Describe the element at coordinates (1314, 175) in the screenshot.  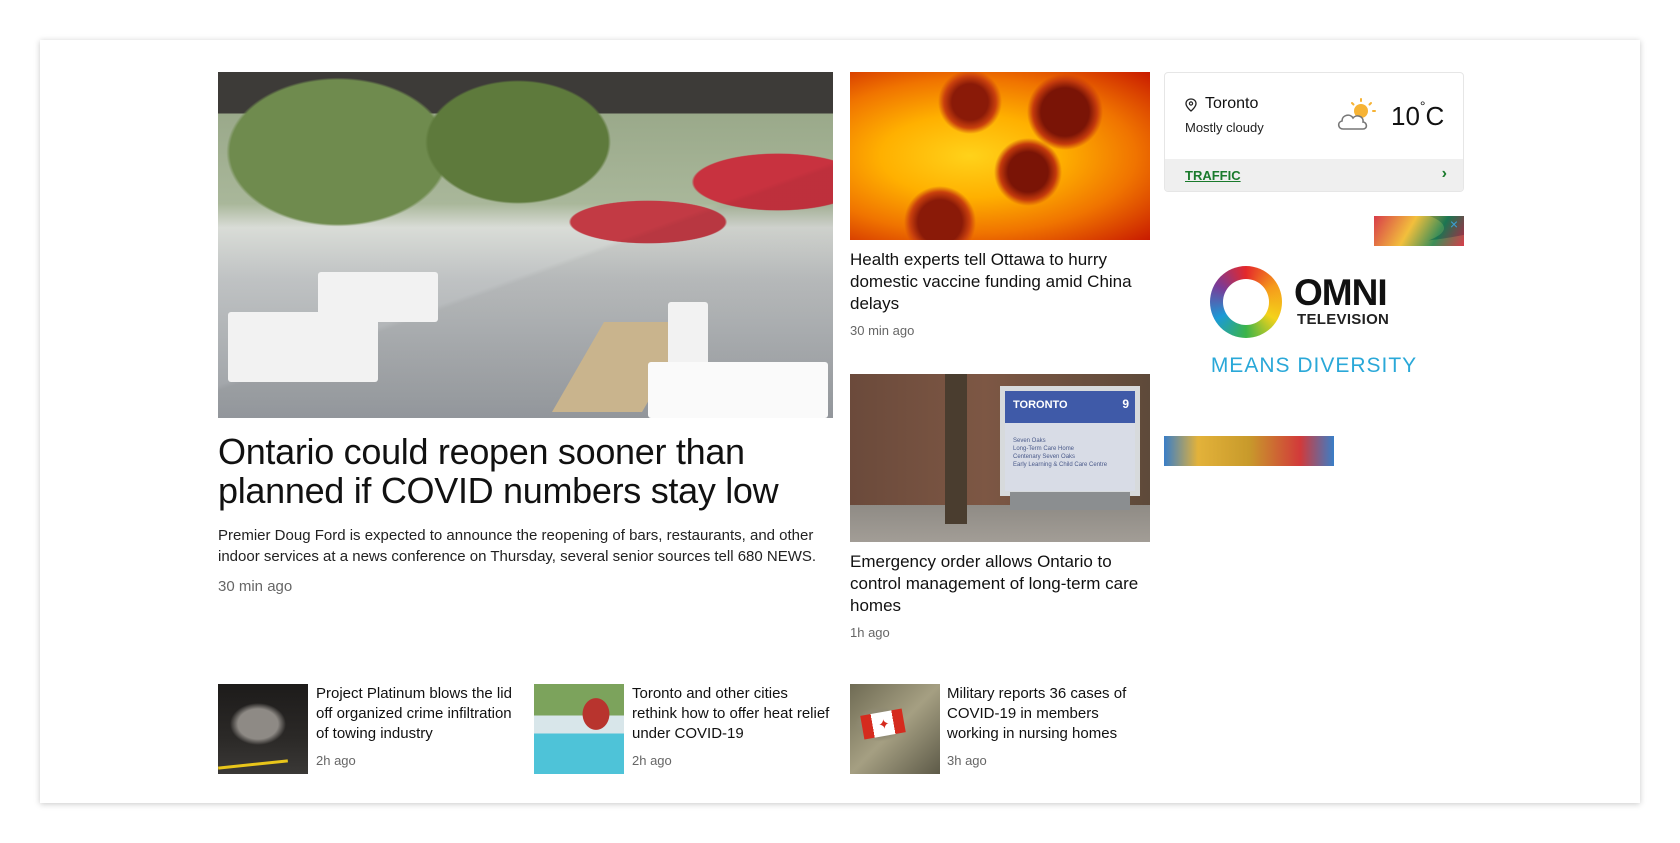
I see `traffic-link-bar: TRAFFIC ›` at that location.